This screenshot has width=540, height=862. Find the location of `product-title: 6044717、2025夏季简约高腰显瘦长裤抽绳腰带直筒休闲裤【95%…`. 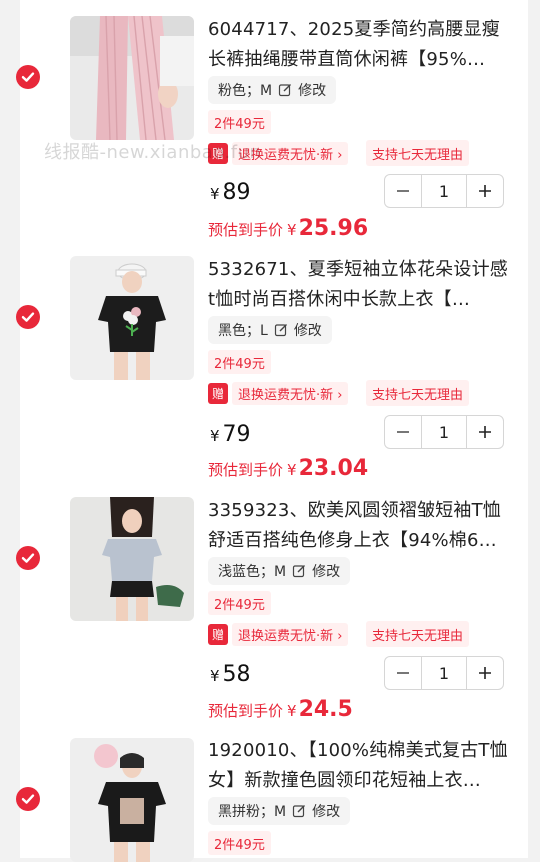

product-title: 6044717、2025夏季简约高腰显瘦长裤抽绳腰带直筒休闲裤【95%… is located at coordinates (358, 45).